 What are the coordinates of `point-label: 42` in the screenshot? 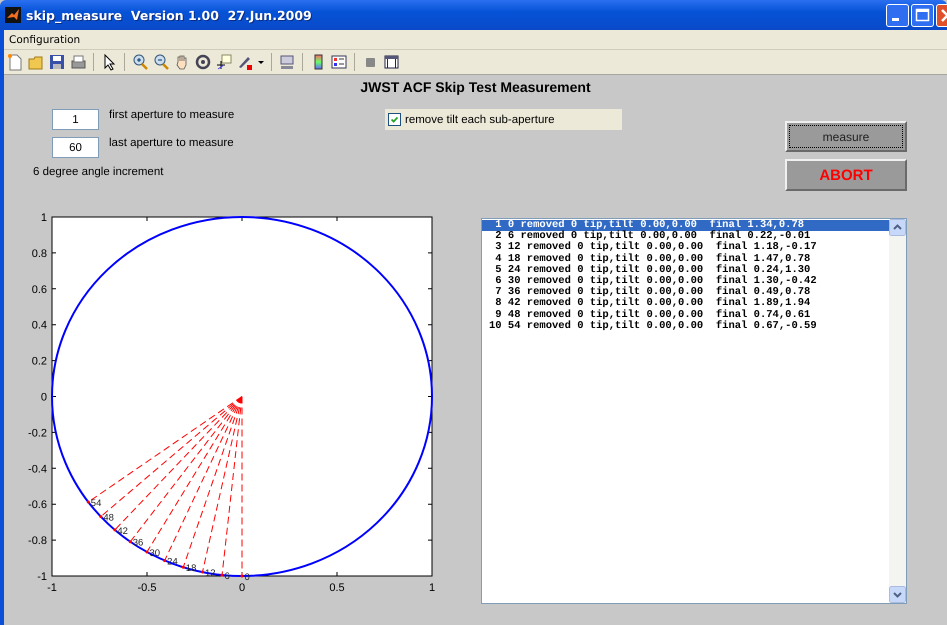 It's located at (122, 531).